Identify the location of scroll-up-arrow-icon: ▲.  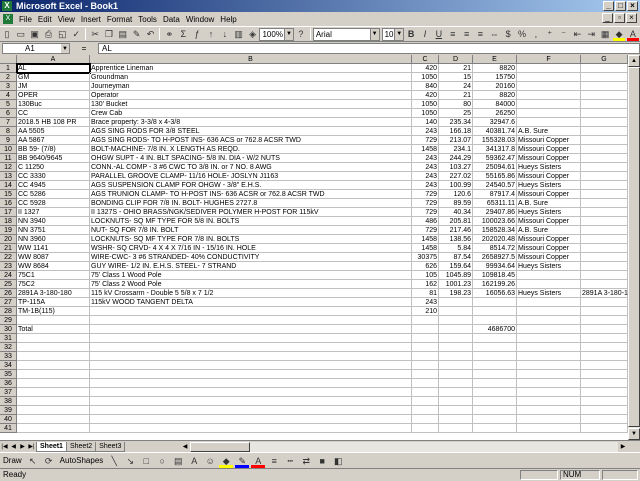
(634, 61).